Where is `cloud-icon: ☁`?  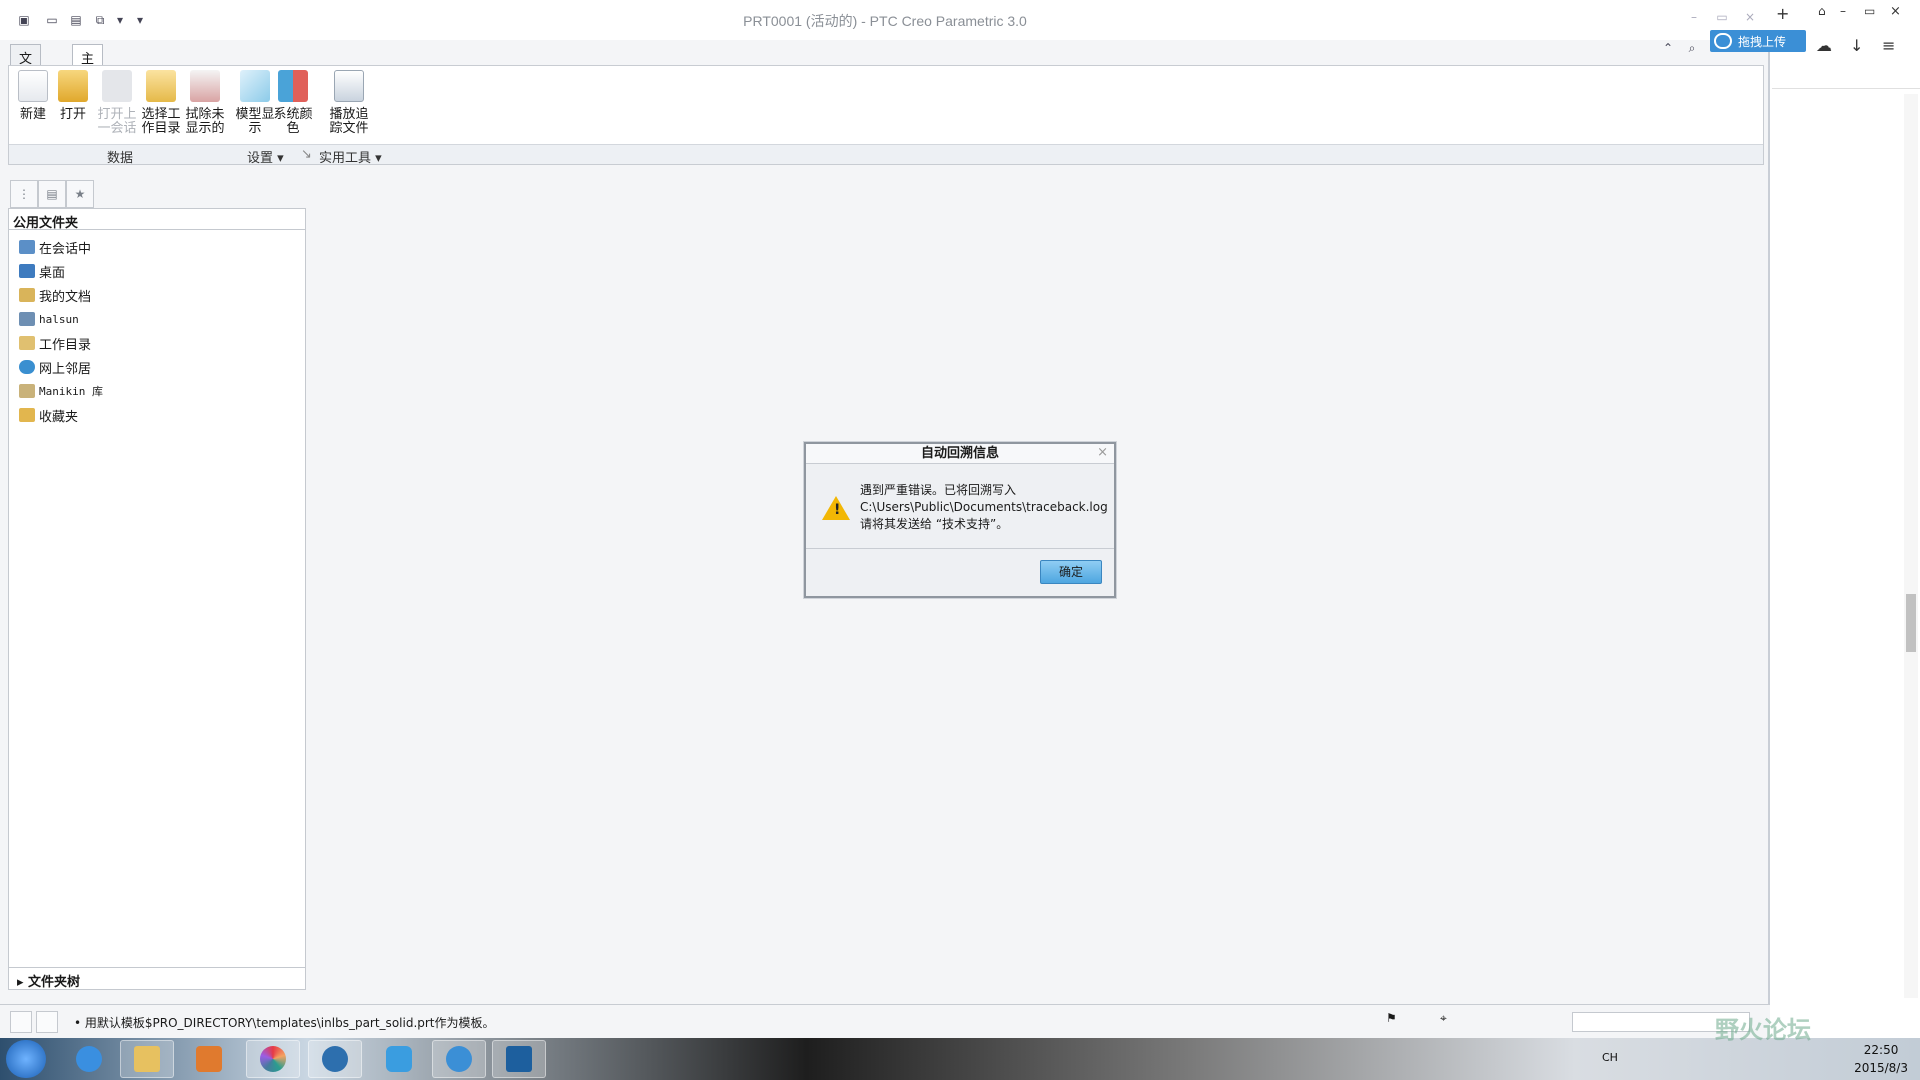
cloud-icon: ☁ is located at coordinates (1824, 45).